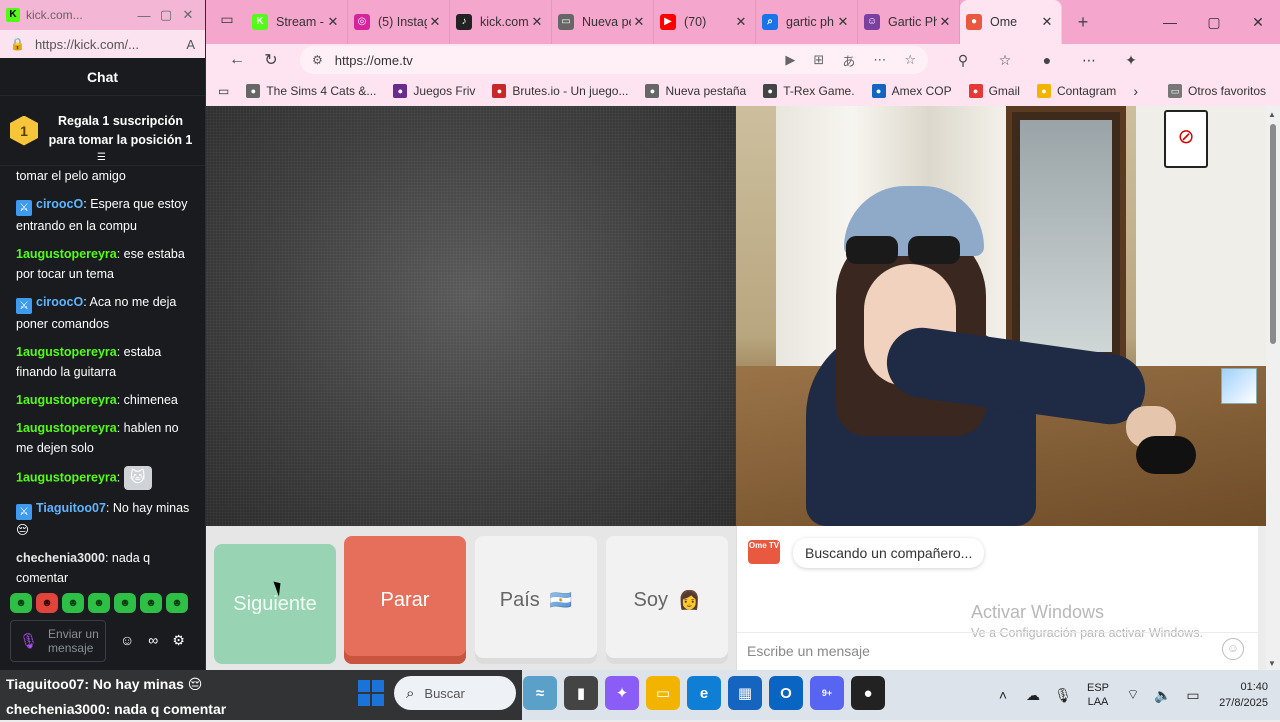  What do you see at coordinates (1089, 60) in the screenshot?
I see `settings-menu-icon: ⋯` at bounding box center [1089, 60].